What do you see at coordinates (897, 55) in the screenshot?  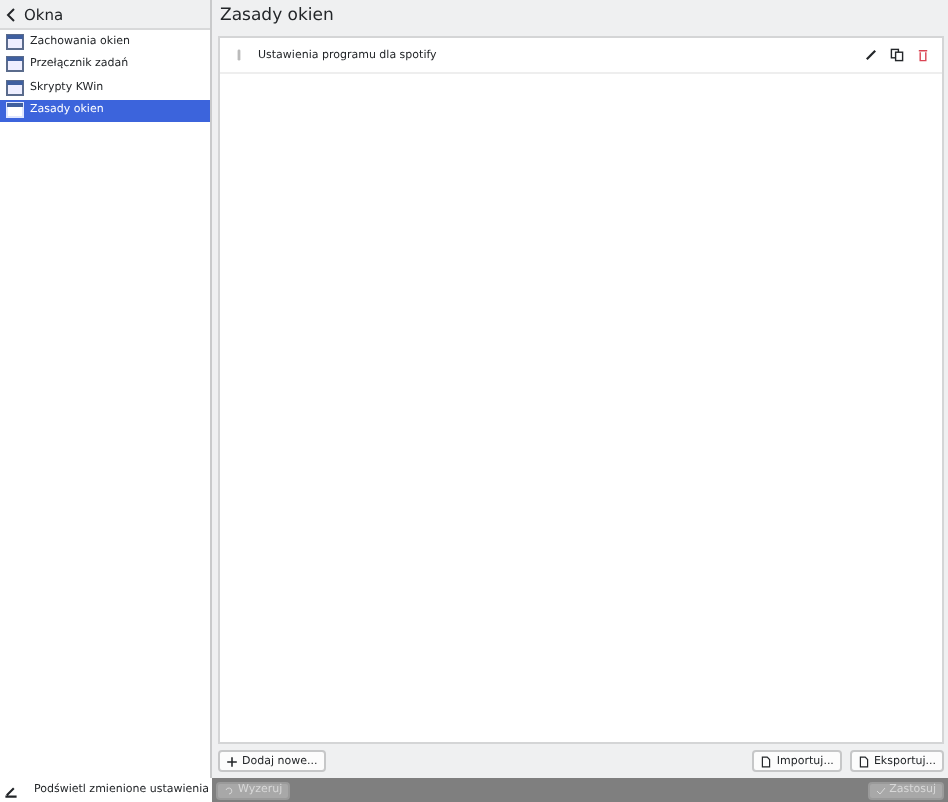 I see `copy-icon` at bounding box center [897, 55].